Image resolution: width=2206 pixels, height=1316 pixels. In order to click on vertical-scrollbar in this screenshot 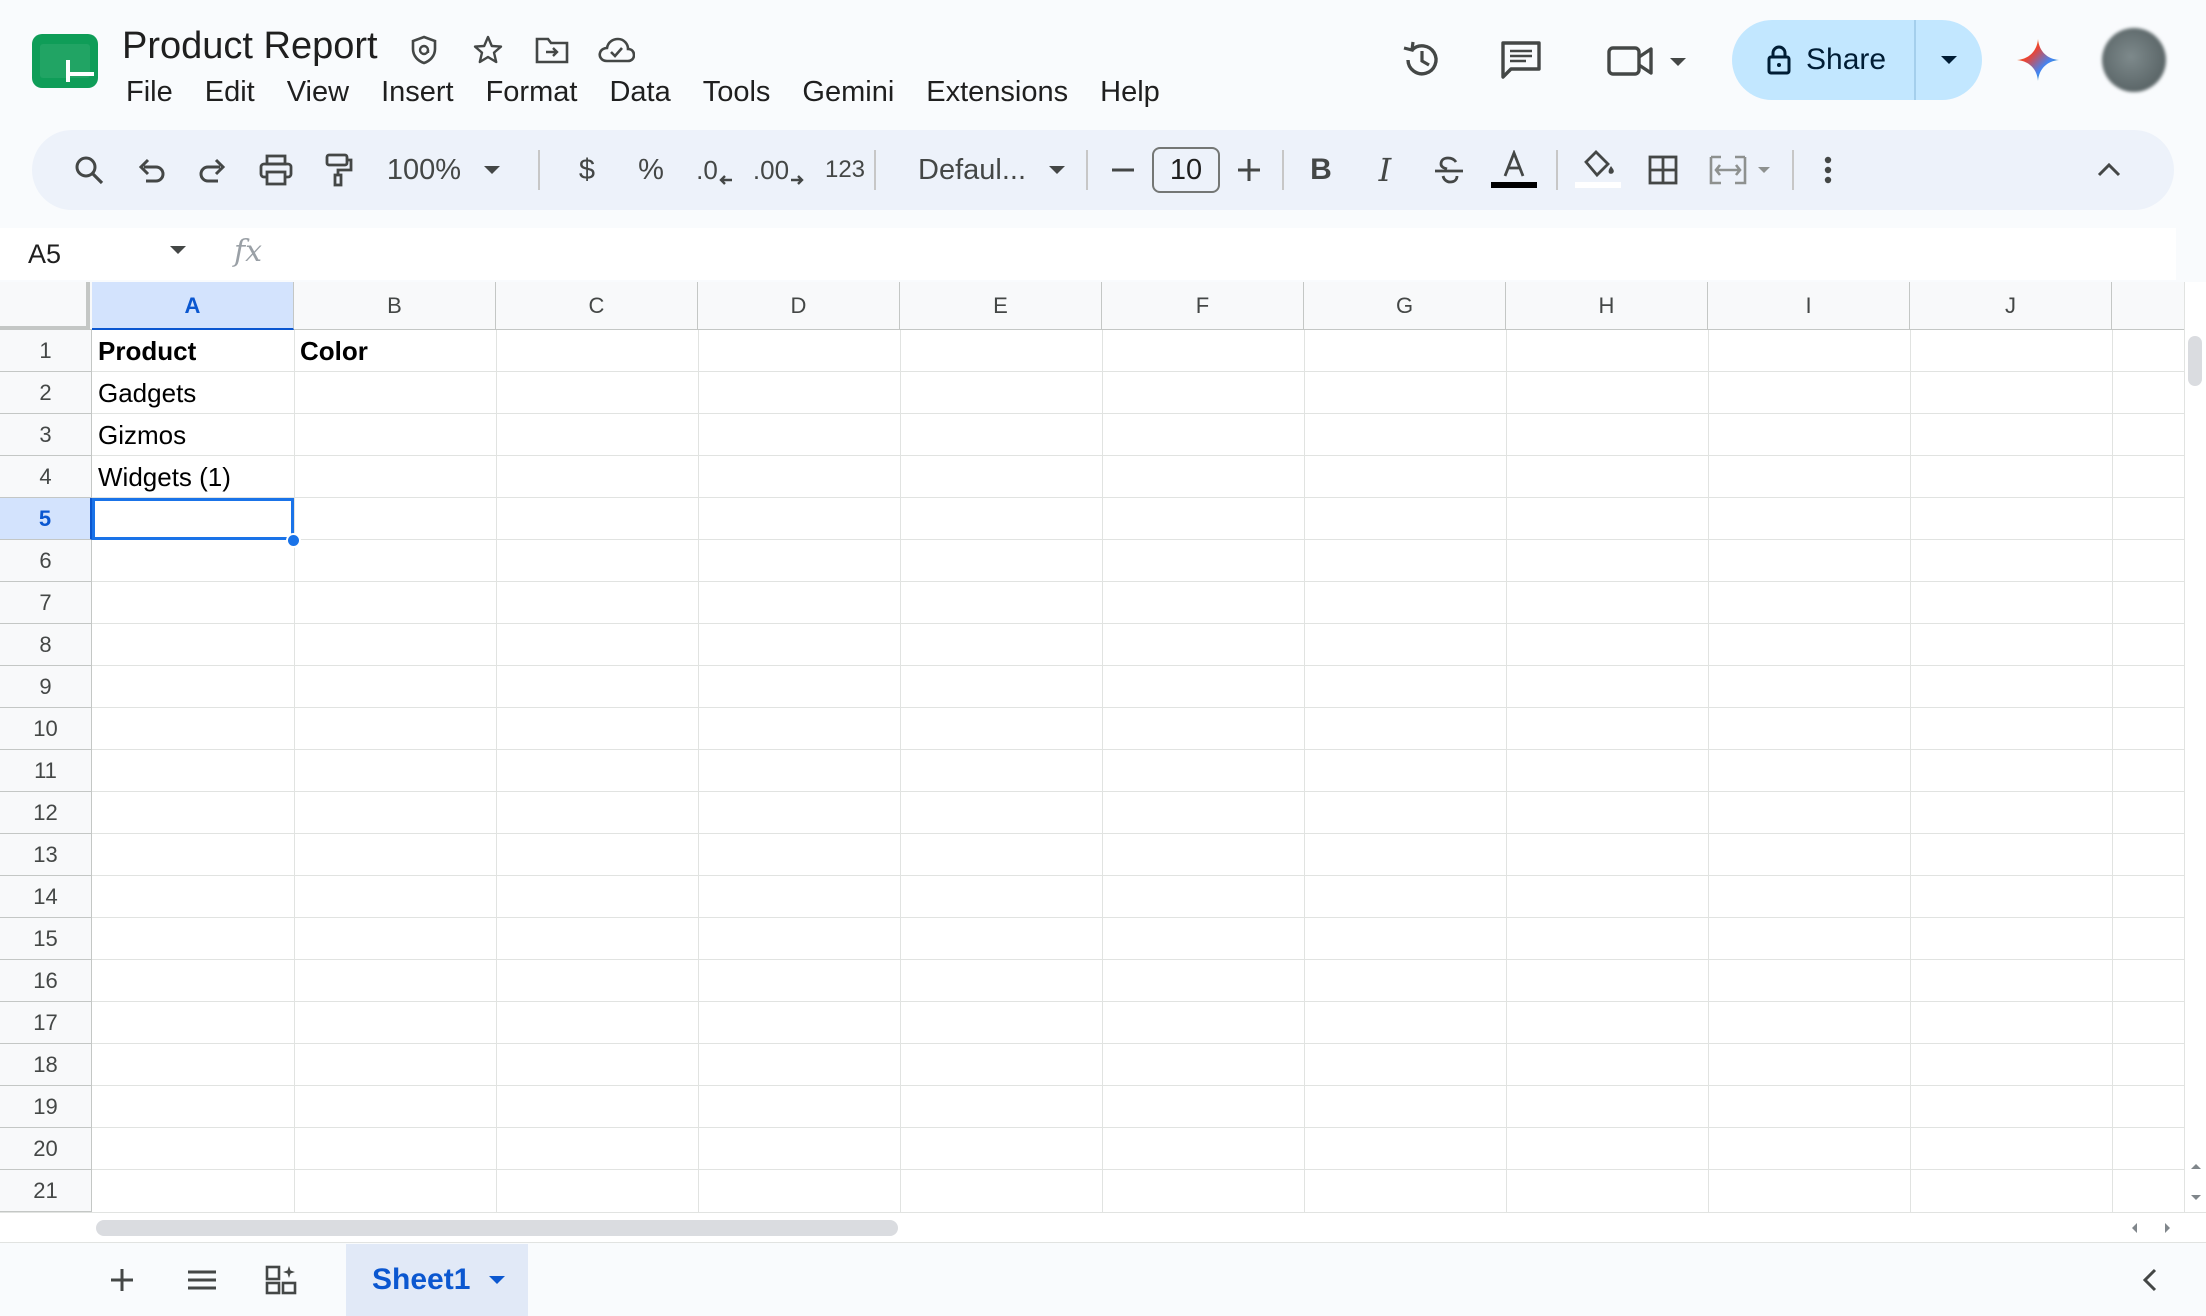, I will do `click(2195, 747)`.